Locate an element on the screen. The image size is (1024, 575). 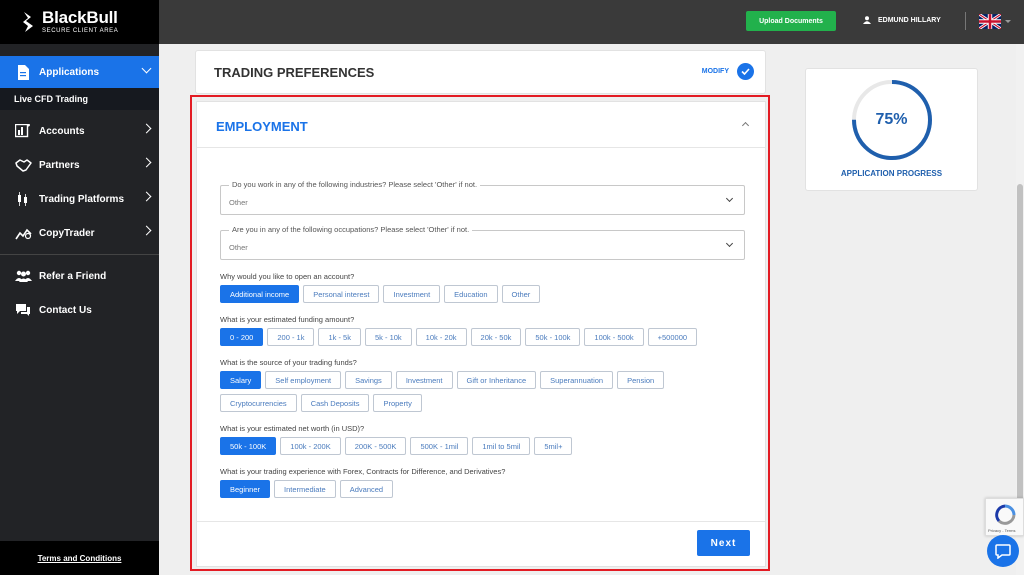
user-menu: EDMUND HILLARY is located at coordinates (902, 20).